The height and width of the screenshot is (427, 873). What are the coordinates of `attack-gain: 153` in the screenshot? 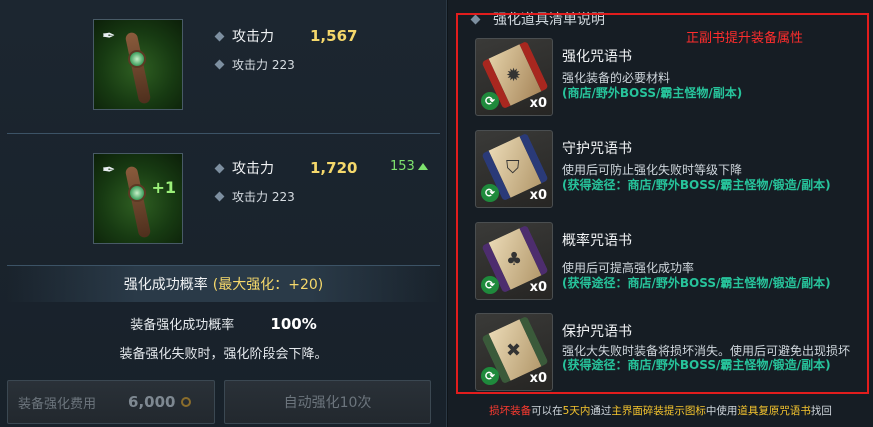 It's located at (409, 166).